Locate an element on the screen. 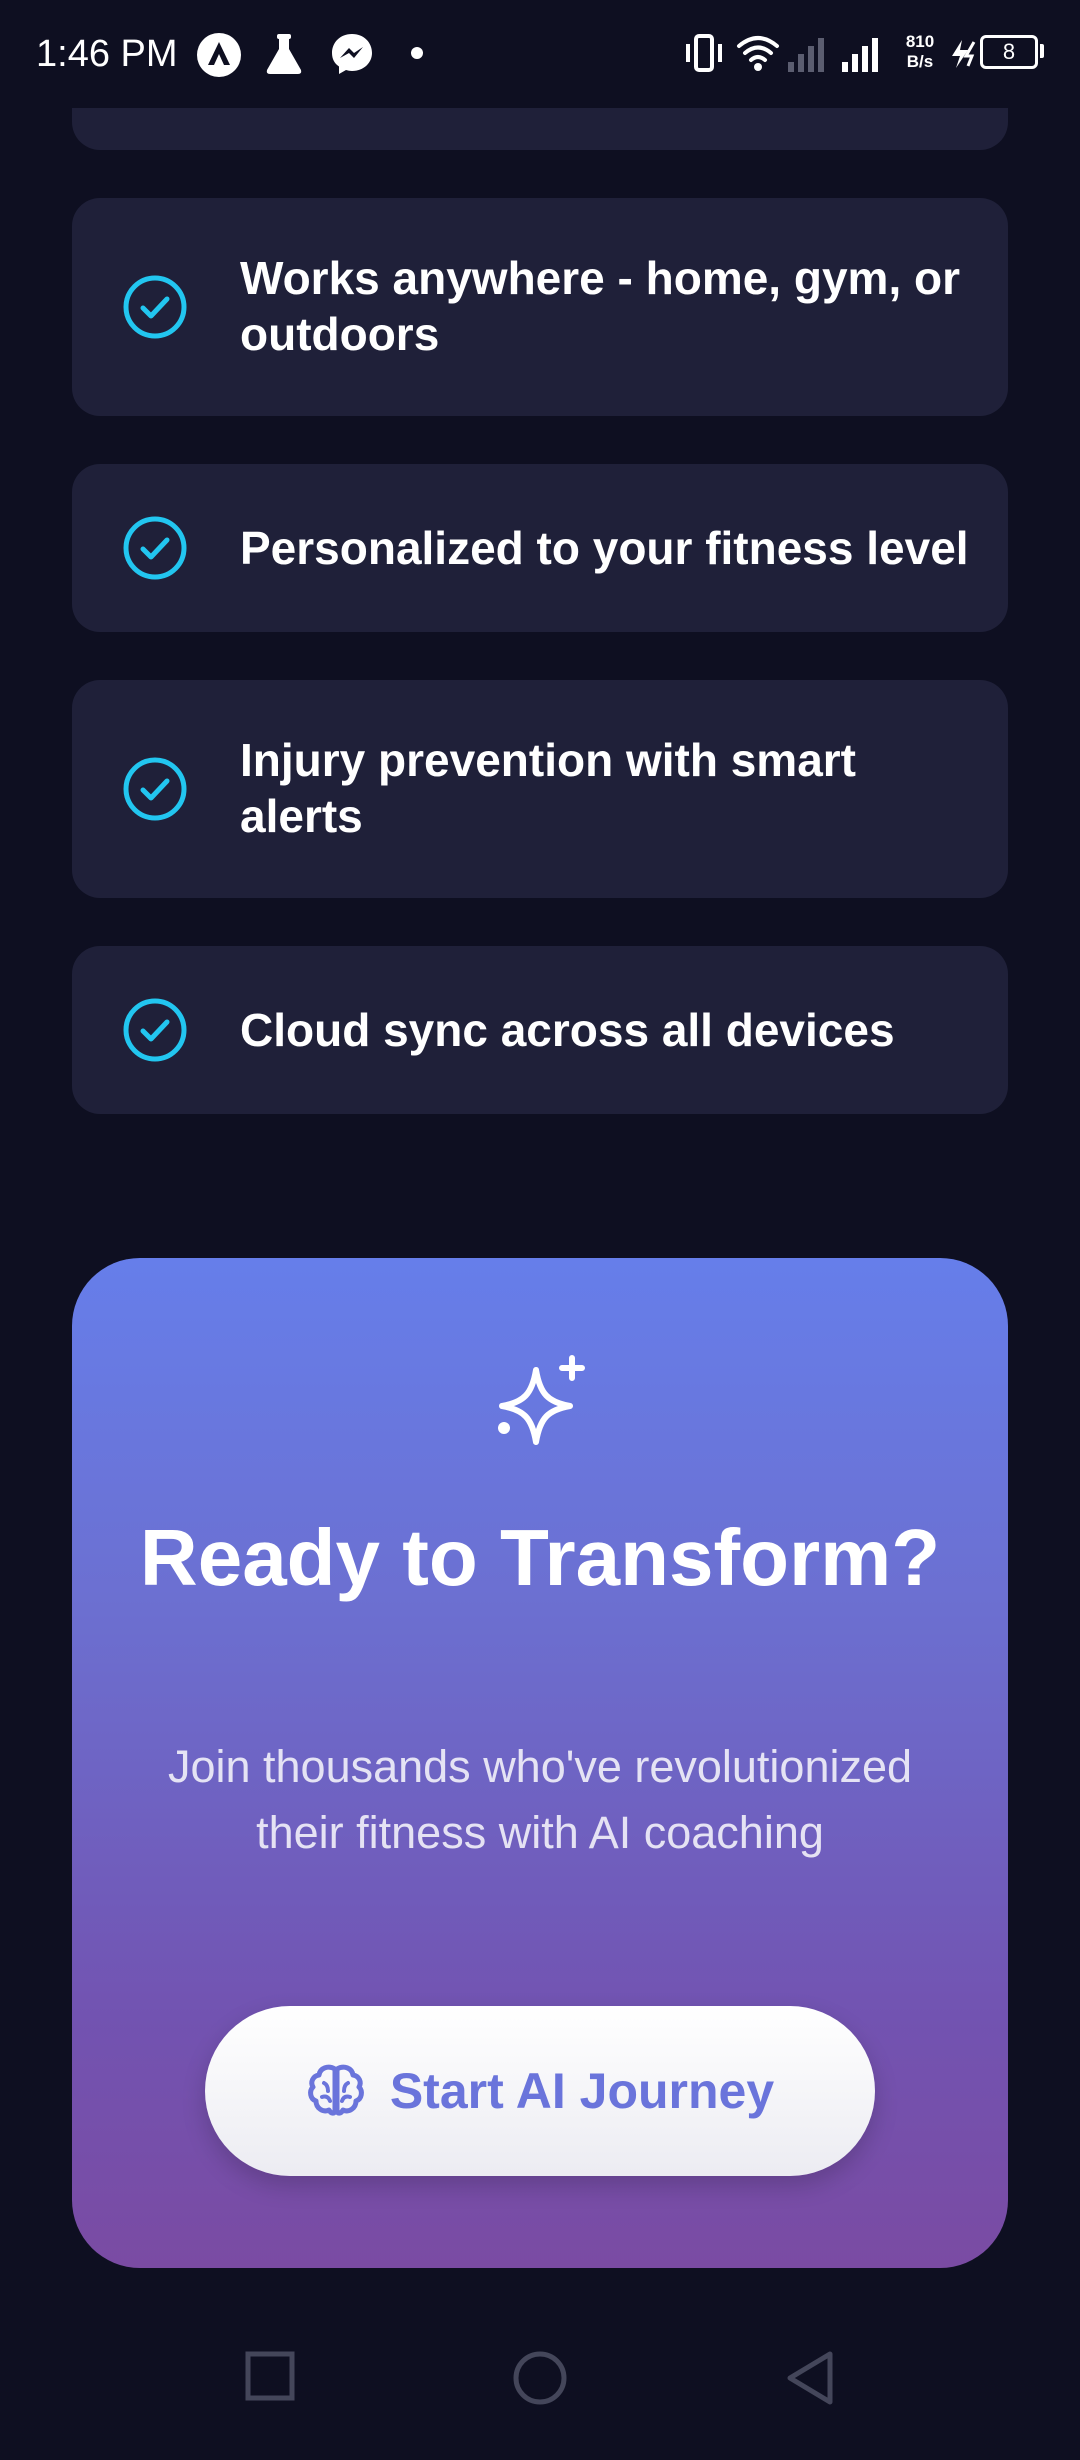 Image resolution: width=1080 pixels, height=2460 pixels. status-time: 1:46 PM is located at coordinates (107, 54).